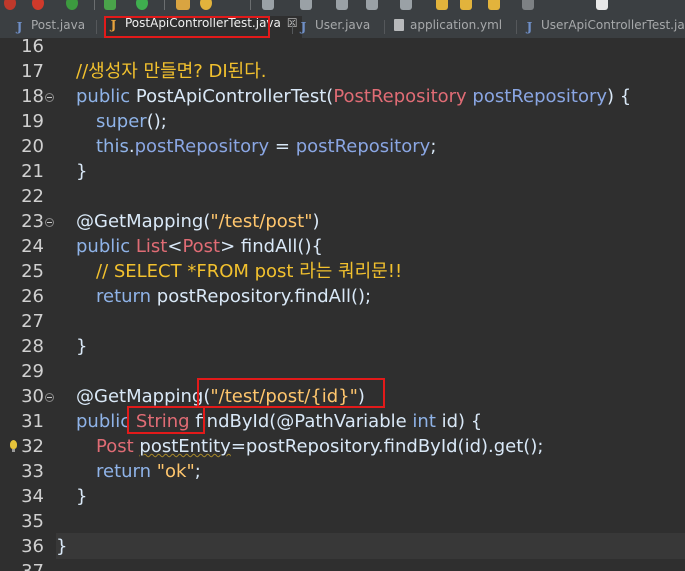  I want to click on code-text: // SELECT *FROM post 라는 쿼리문!!, so click(249, 271).